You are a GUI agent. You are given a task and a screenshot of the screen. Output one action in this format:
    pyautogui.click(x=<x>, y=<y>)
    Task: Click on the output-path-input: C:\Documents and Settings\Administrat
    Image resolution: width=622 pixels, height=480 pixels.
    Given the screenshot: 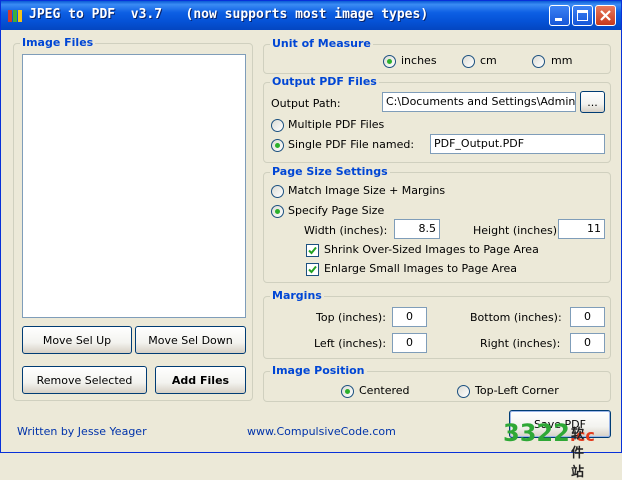 What is the action you would take?
    pyautogui.click(x=479, y=102)
    